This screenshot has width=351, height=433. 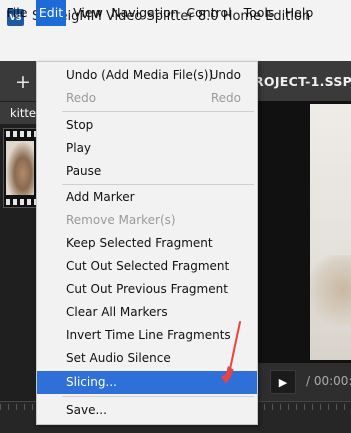 I want to click on menu-item-set-audio-silence: Set Audio Silence, so click(x=118, y=358).